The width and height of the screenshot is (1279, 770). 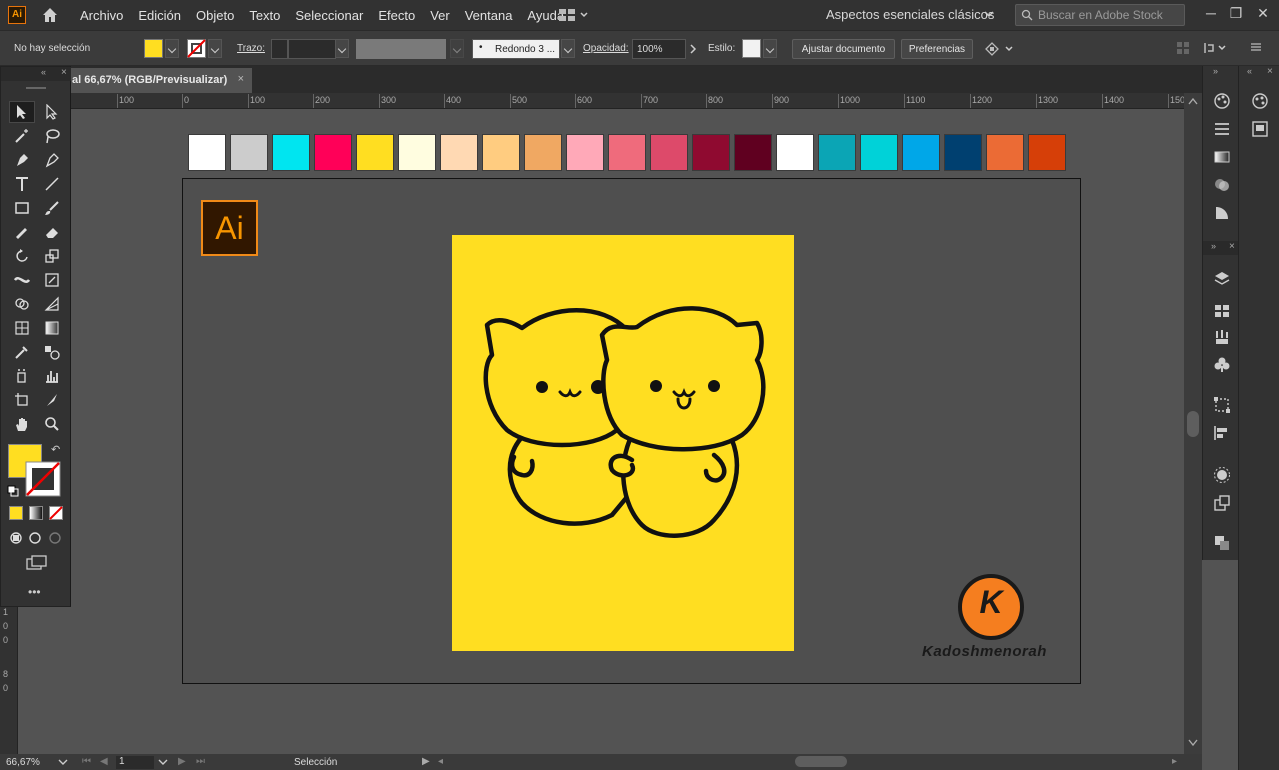 What do you see at coordinates (22, 184) in the screenshot?
I see `type-tool` at bounding box center [22, 184].